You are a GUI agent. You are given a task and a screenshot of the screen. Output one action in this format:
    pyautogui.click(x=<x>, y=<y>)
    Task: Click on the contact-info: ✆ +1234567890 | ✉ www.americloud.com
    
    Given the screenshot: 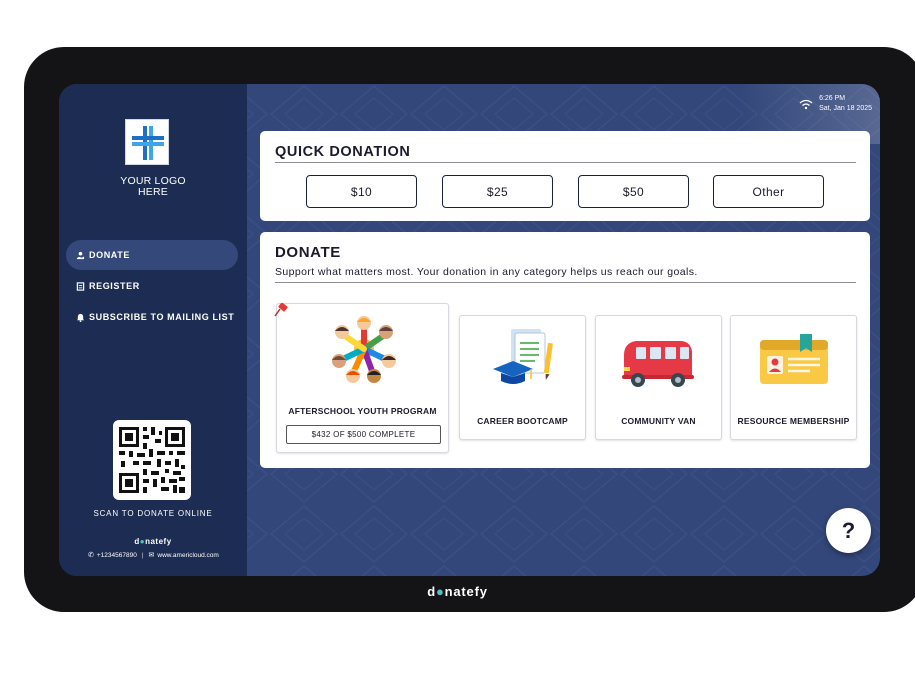 What is the action you would take?
    pyautogui.click(x=153, y=555)
    